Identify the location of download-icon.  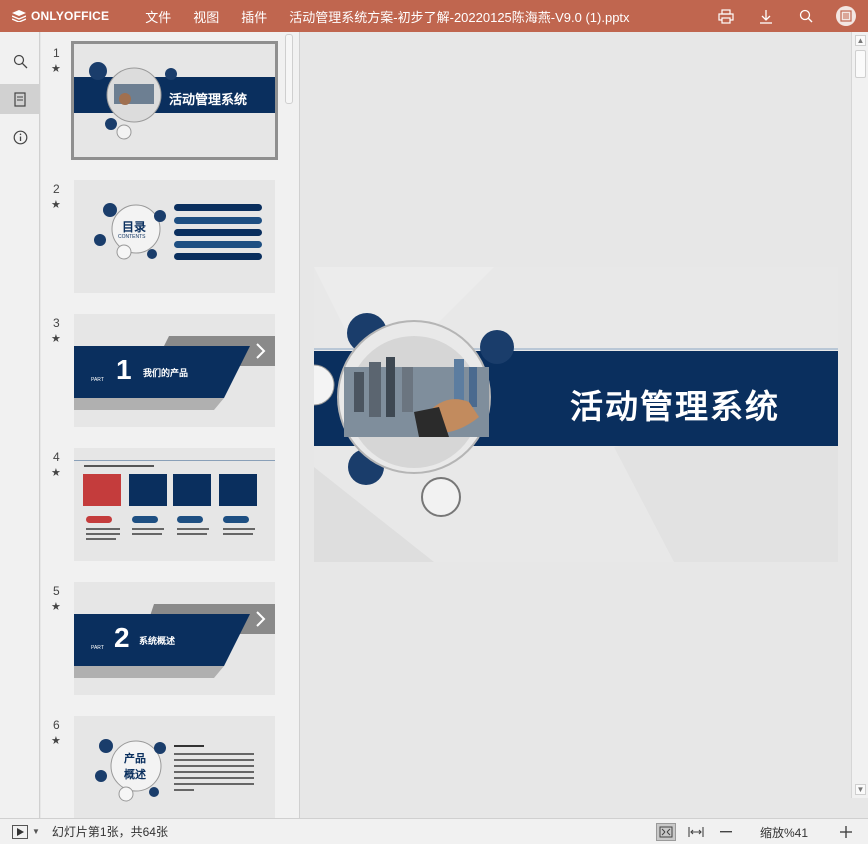
(766, 16).